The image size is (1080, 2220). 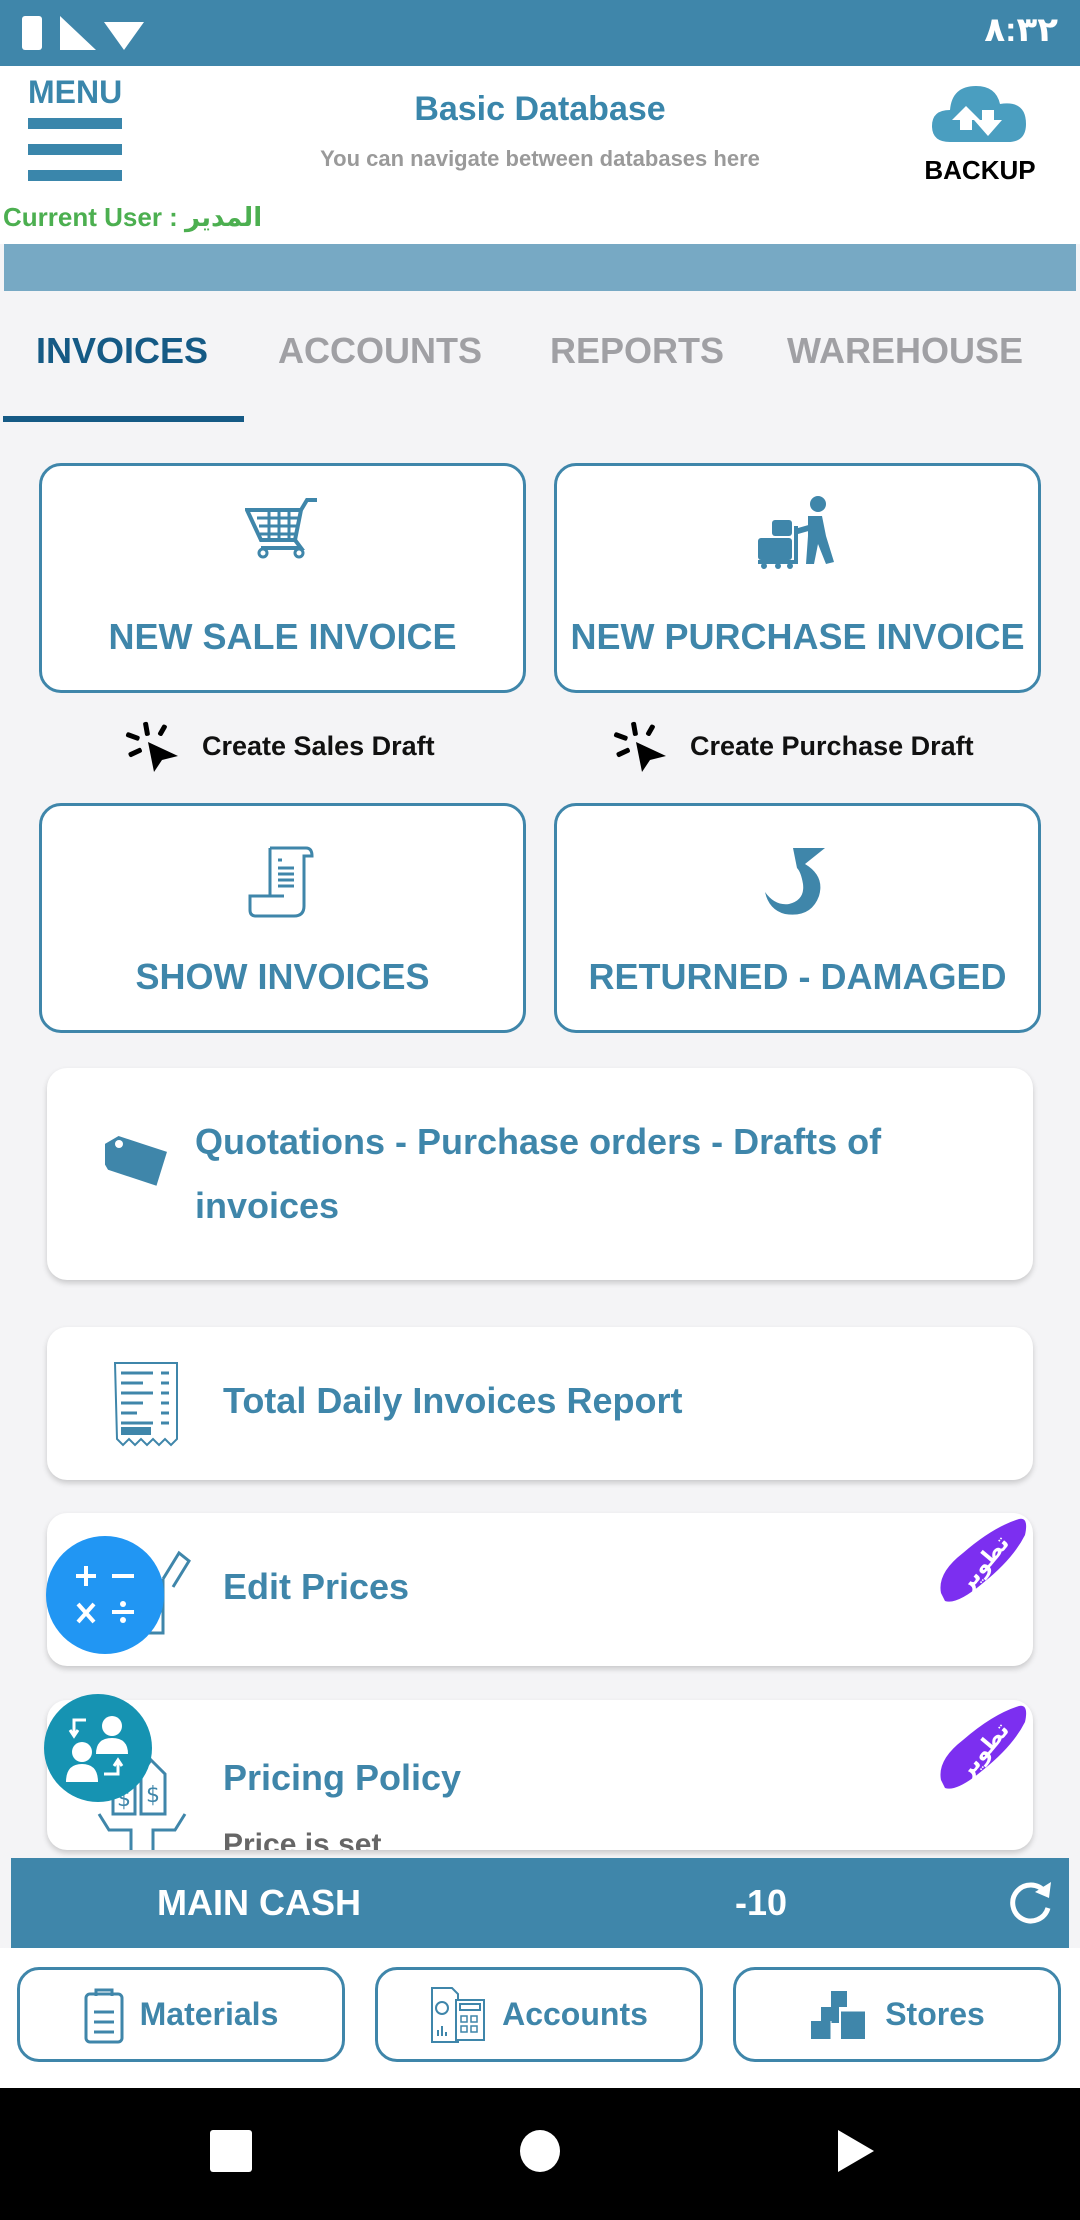 I want to click on tab-warehouse: WAREHOUSE, so click(x=905, y=351).